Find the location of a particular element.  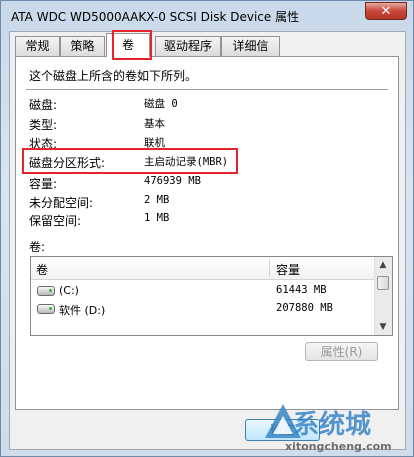

volumes-list-header: 卷 容量 is located at coordinates (203, 268).